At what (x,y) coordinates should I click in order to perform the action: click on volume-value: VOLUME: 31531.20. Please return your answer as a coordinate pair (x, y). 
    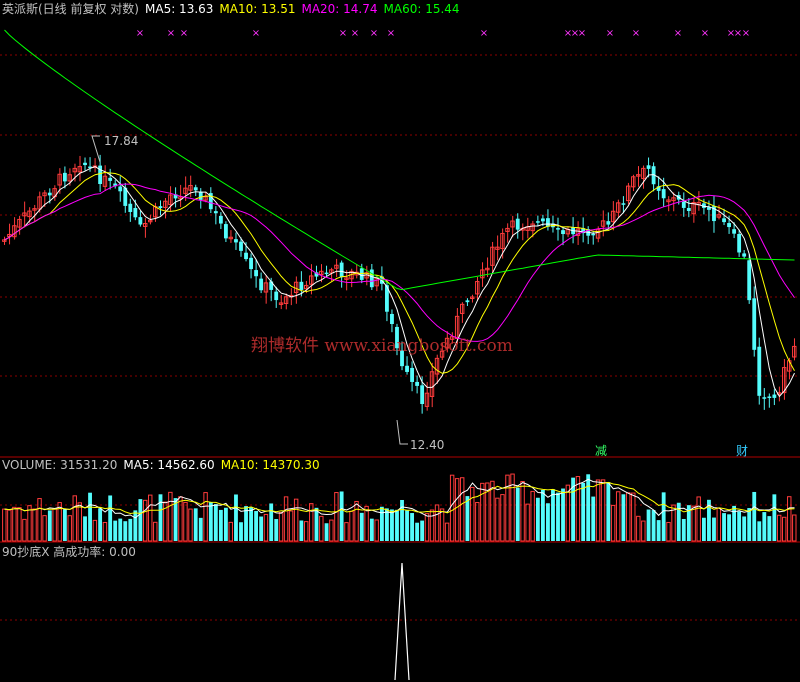
    Looking at the image, I should click on (60, 465).